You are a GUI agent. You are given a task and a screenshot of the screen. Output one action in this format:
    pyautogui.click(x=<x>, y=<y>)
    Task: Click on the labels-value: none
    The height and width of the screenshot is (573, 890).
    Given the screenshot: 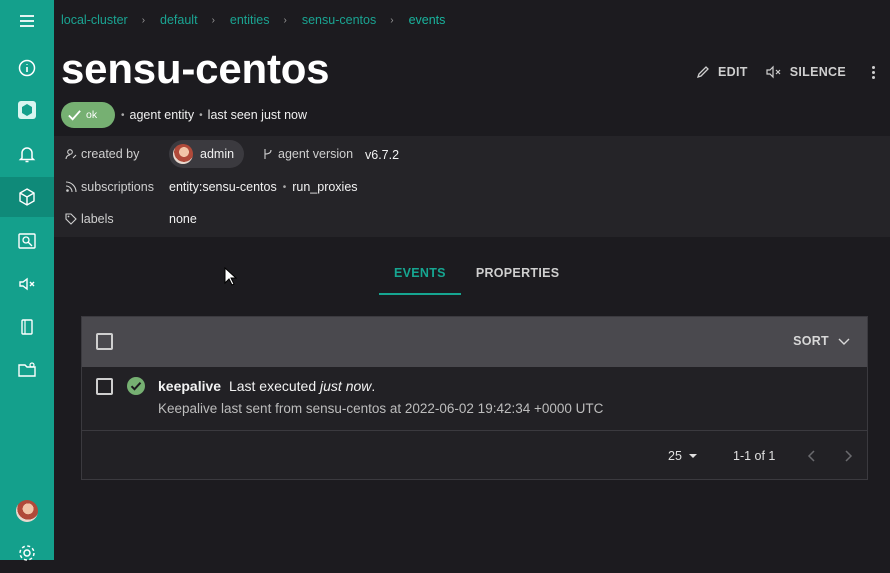 What is the action you would take?
    pyautogui.click(x=183, y=219)
    